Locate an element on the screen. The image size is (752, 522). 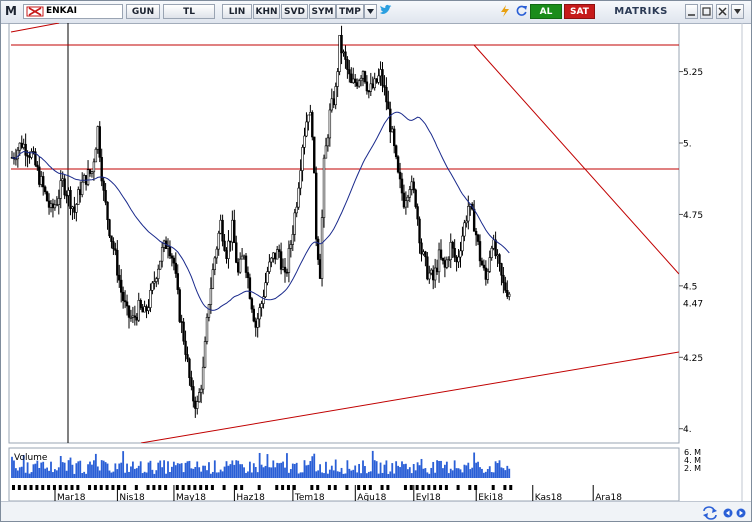
tmp-button: TMP is located at coordinates (350, 11).